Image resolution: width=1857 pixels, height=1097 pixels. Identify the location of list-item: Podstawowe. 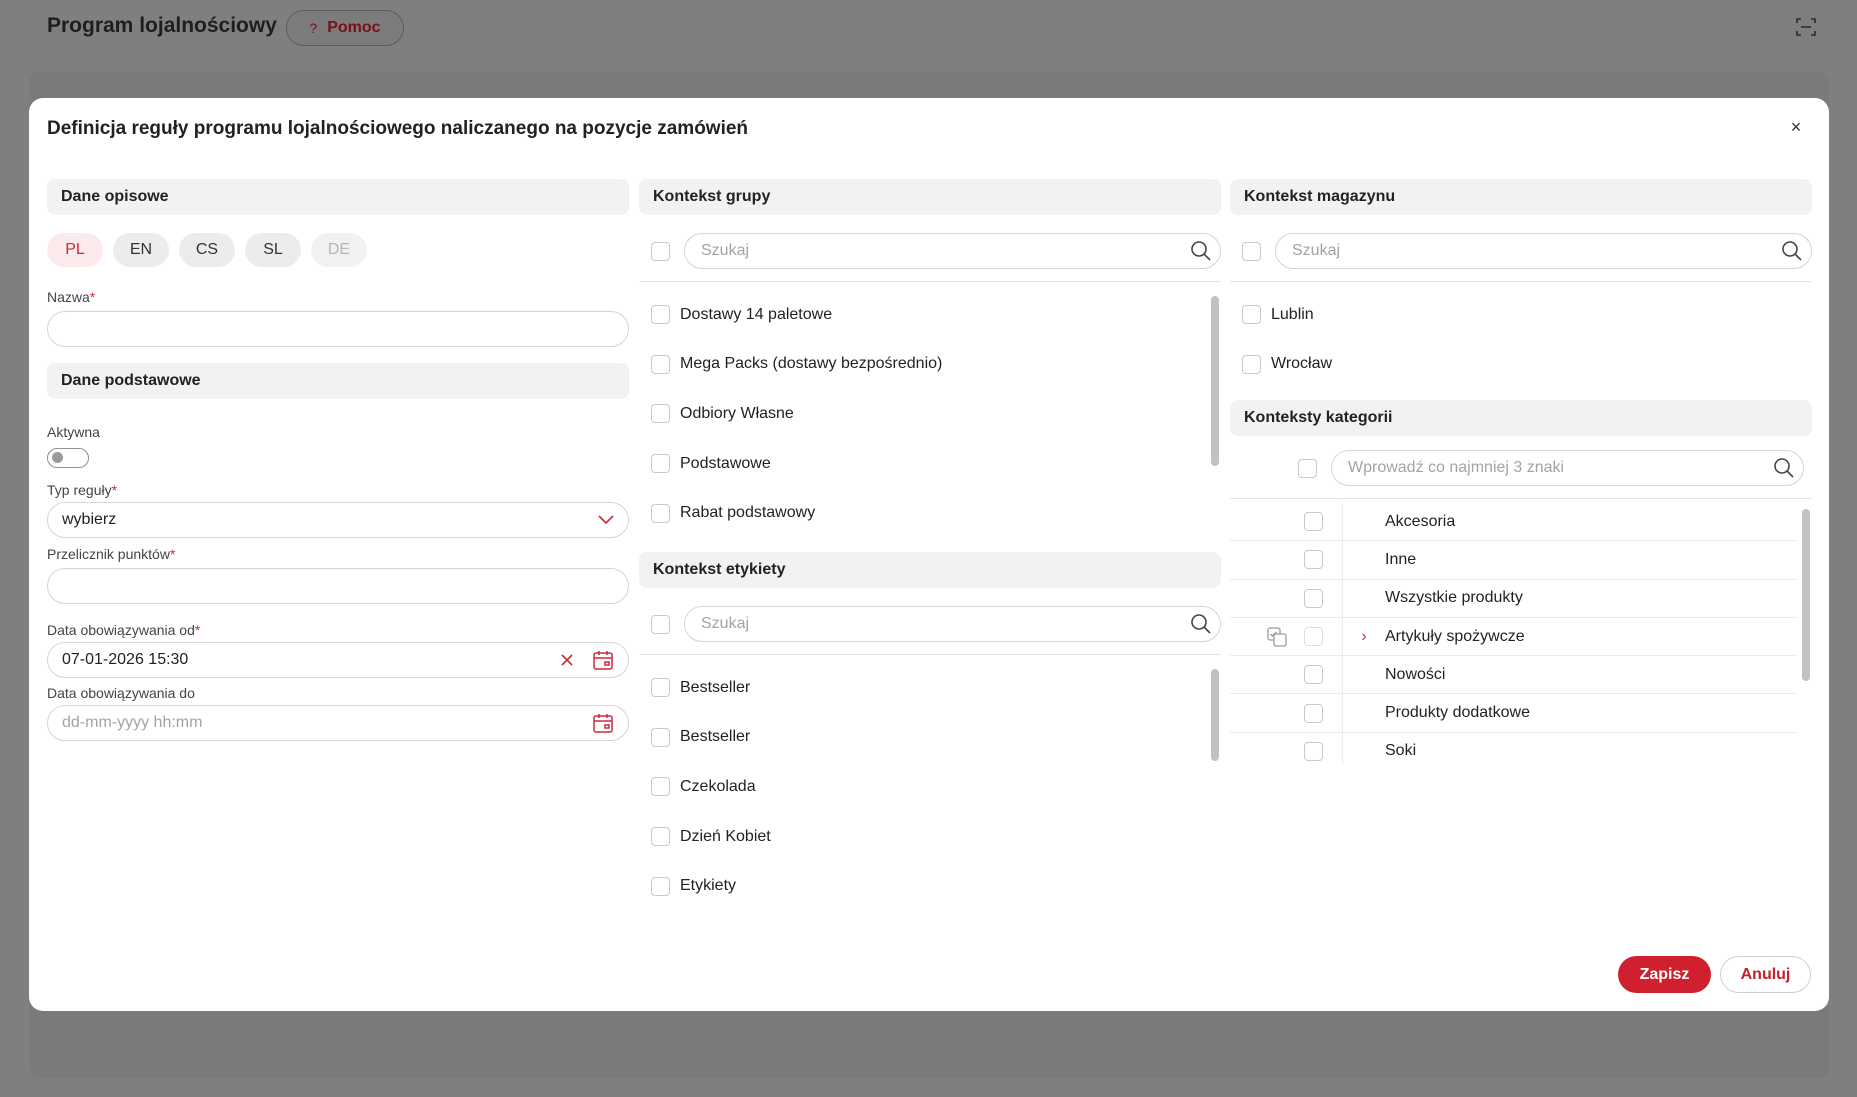
(930, 464).